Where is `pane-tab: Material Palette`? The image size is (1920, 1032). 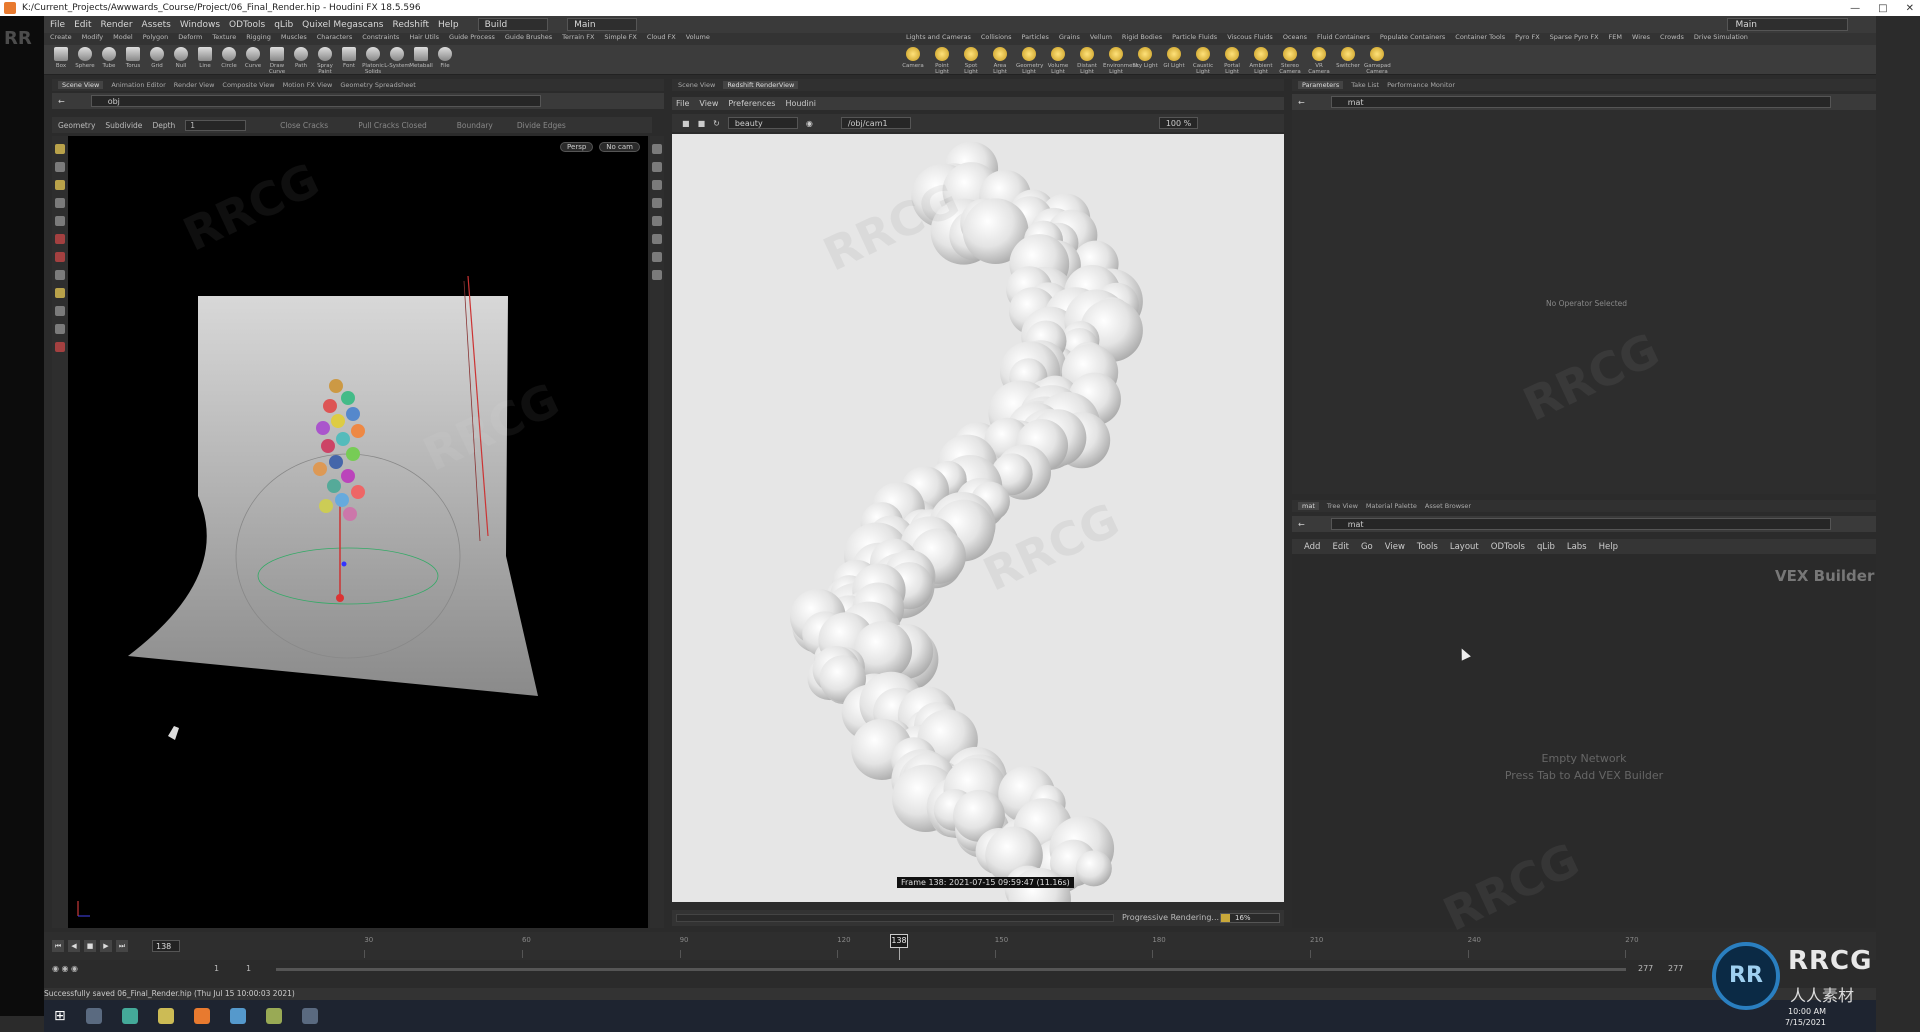 pane-tab: Material Palette is located at coordinates (1391, 506).